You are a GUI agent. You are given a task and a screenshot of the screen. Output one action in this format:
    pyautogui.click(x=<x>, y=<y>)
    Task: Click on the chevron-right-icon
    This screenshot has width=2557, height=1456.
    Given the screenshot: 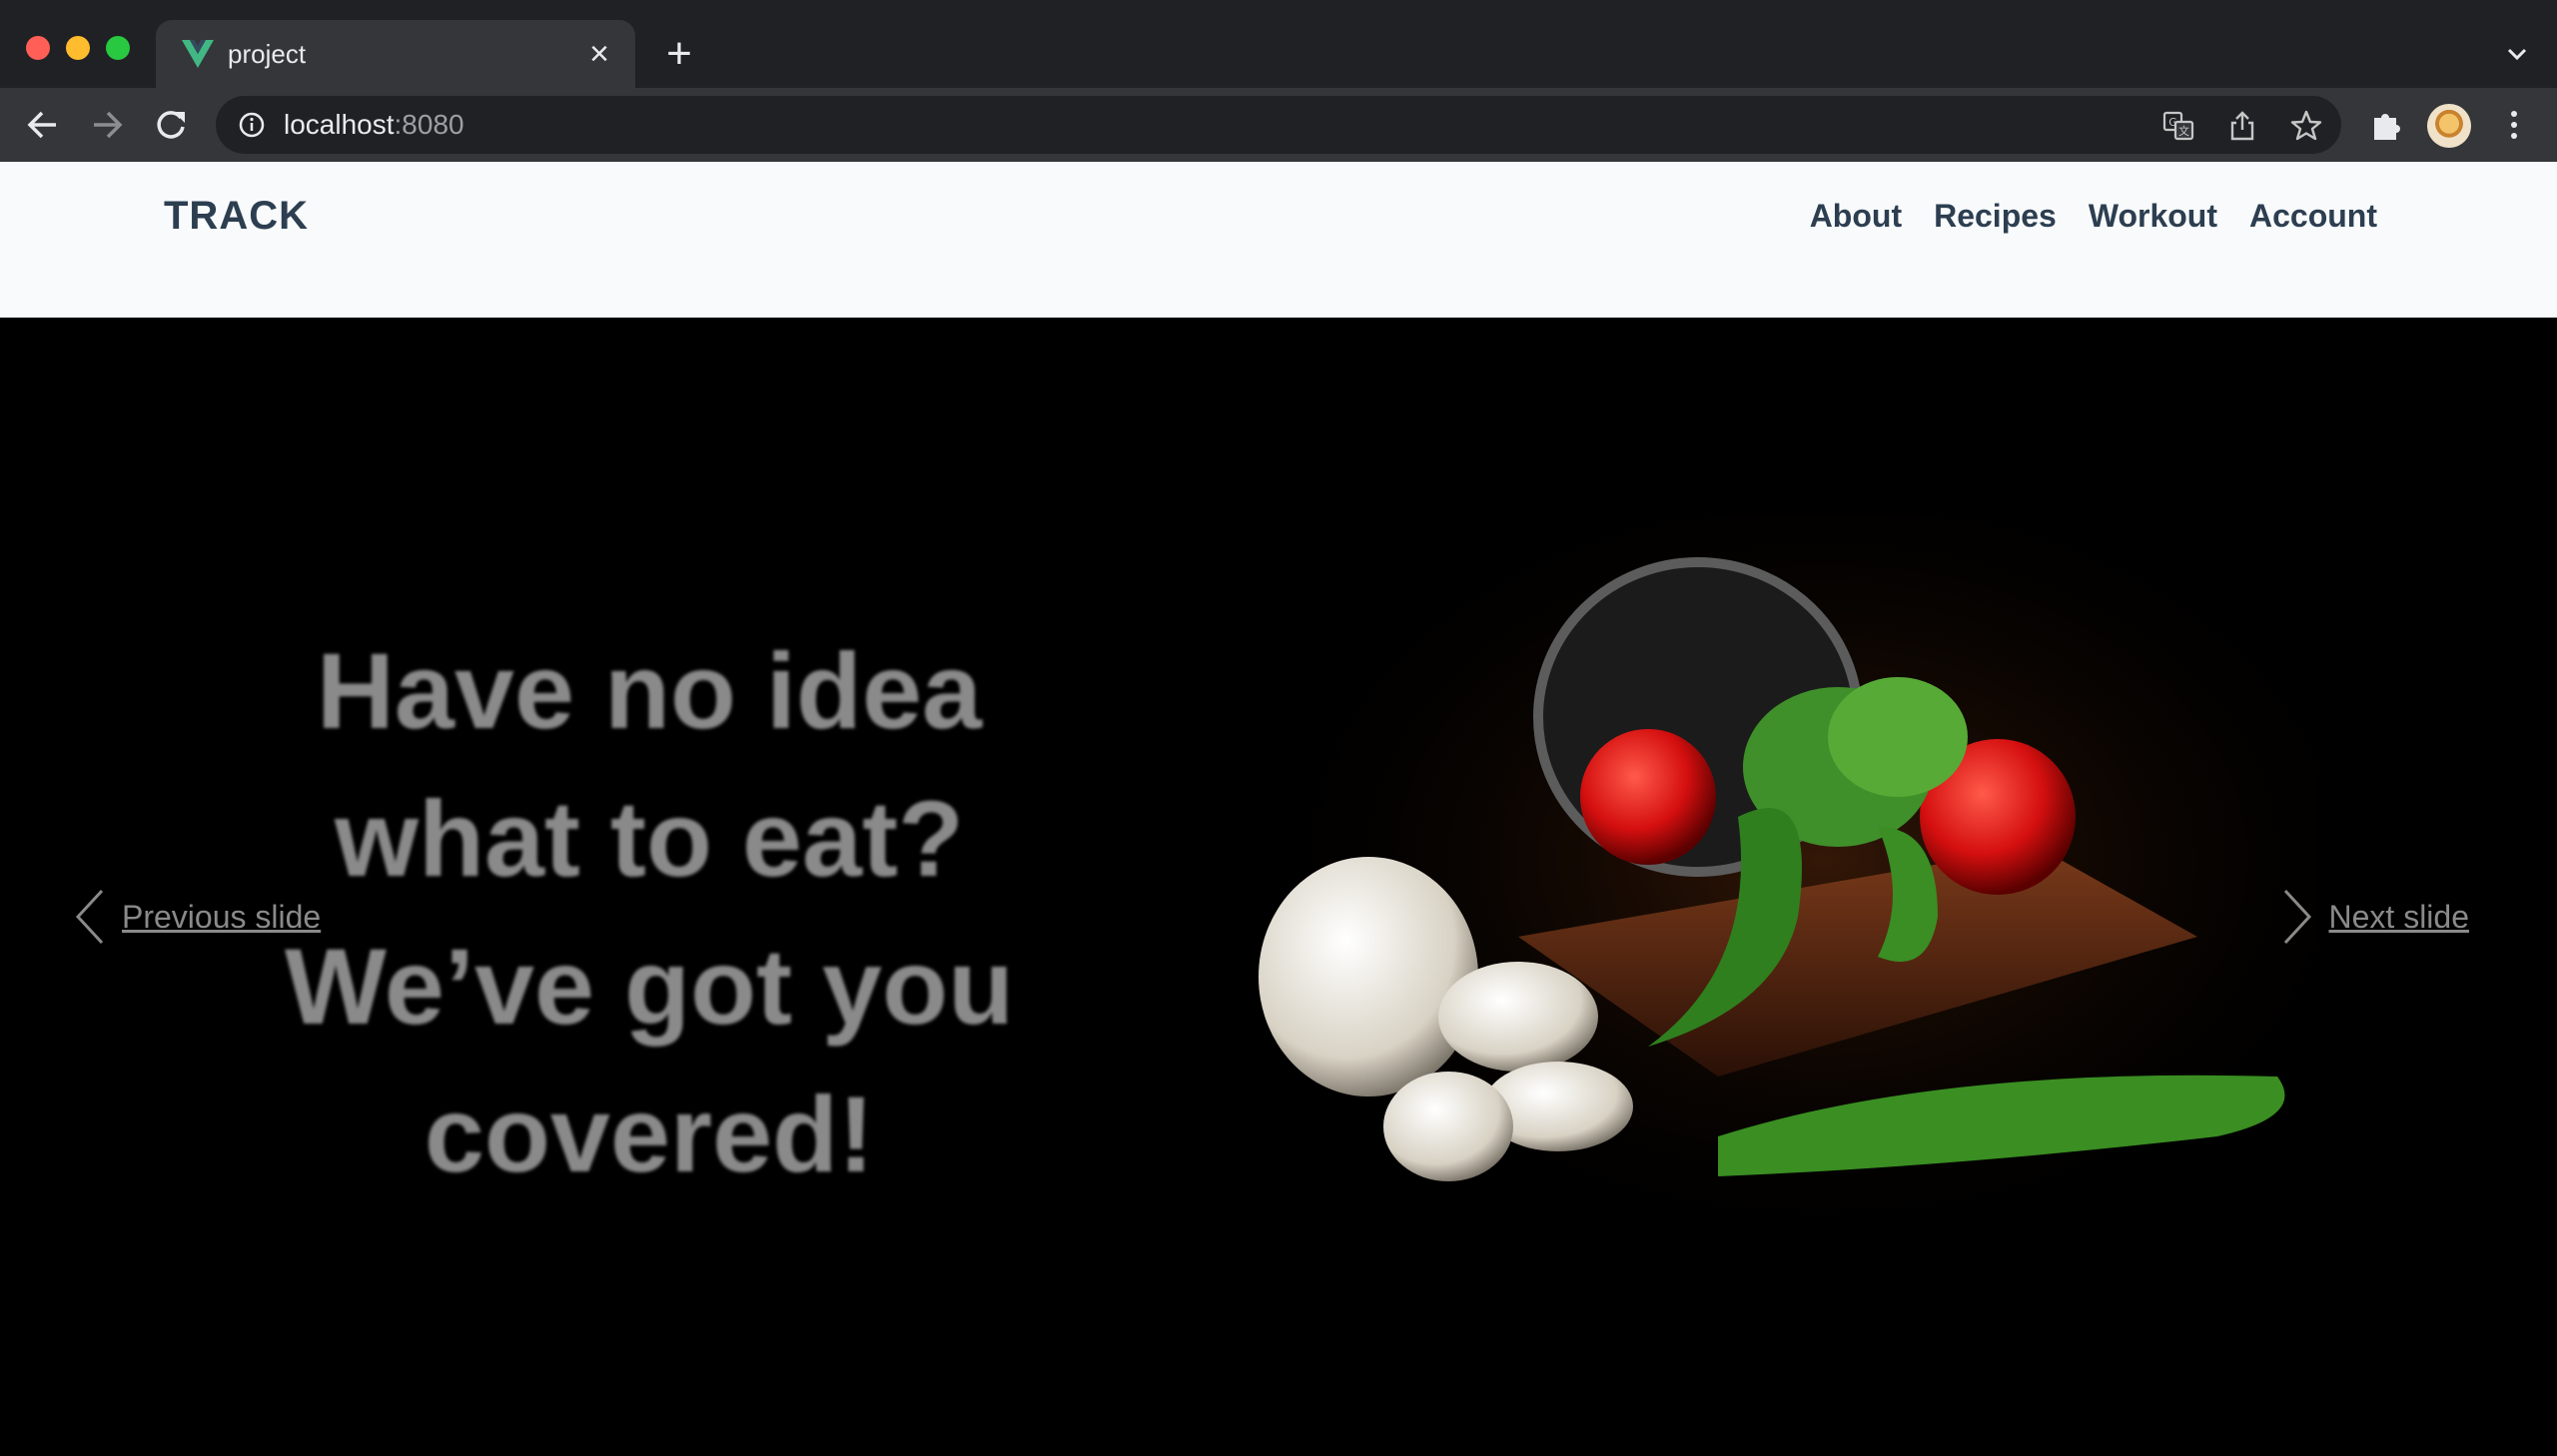 What is the action you would take?
    pyautogui.click(x=2297, y=917)
    